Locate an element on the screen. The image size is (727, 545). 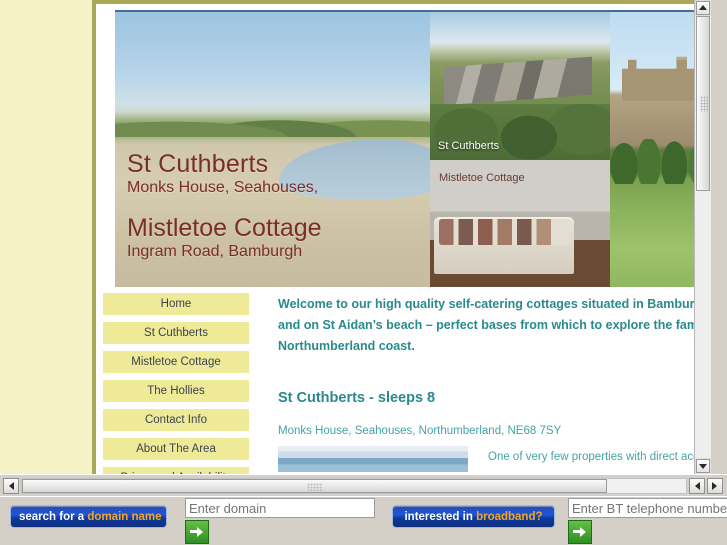
hscroll-track is located at coordinates (354, 486).